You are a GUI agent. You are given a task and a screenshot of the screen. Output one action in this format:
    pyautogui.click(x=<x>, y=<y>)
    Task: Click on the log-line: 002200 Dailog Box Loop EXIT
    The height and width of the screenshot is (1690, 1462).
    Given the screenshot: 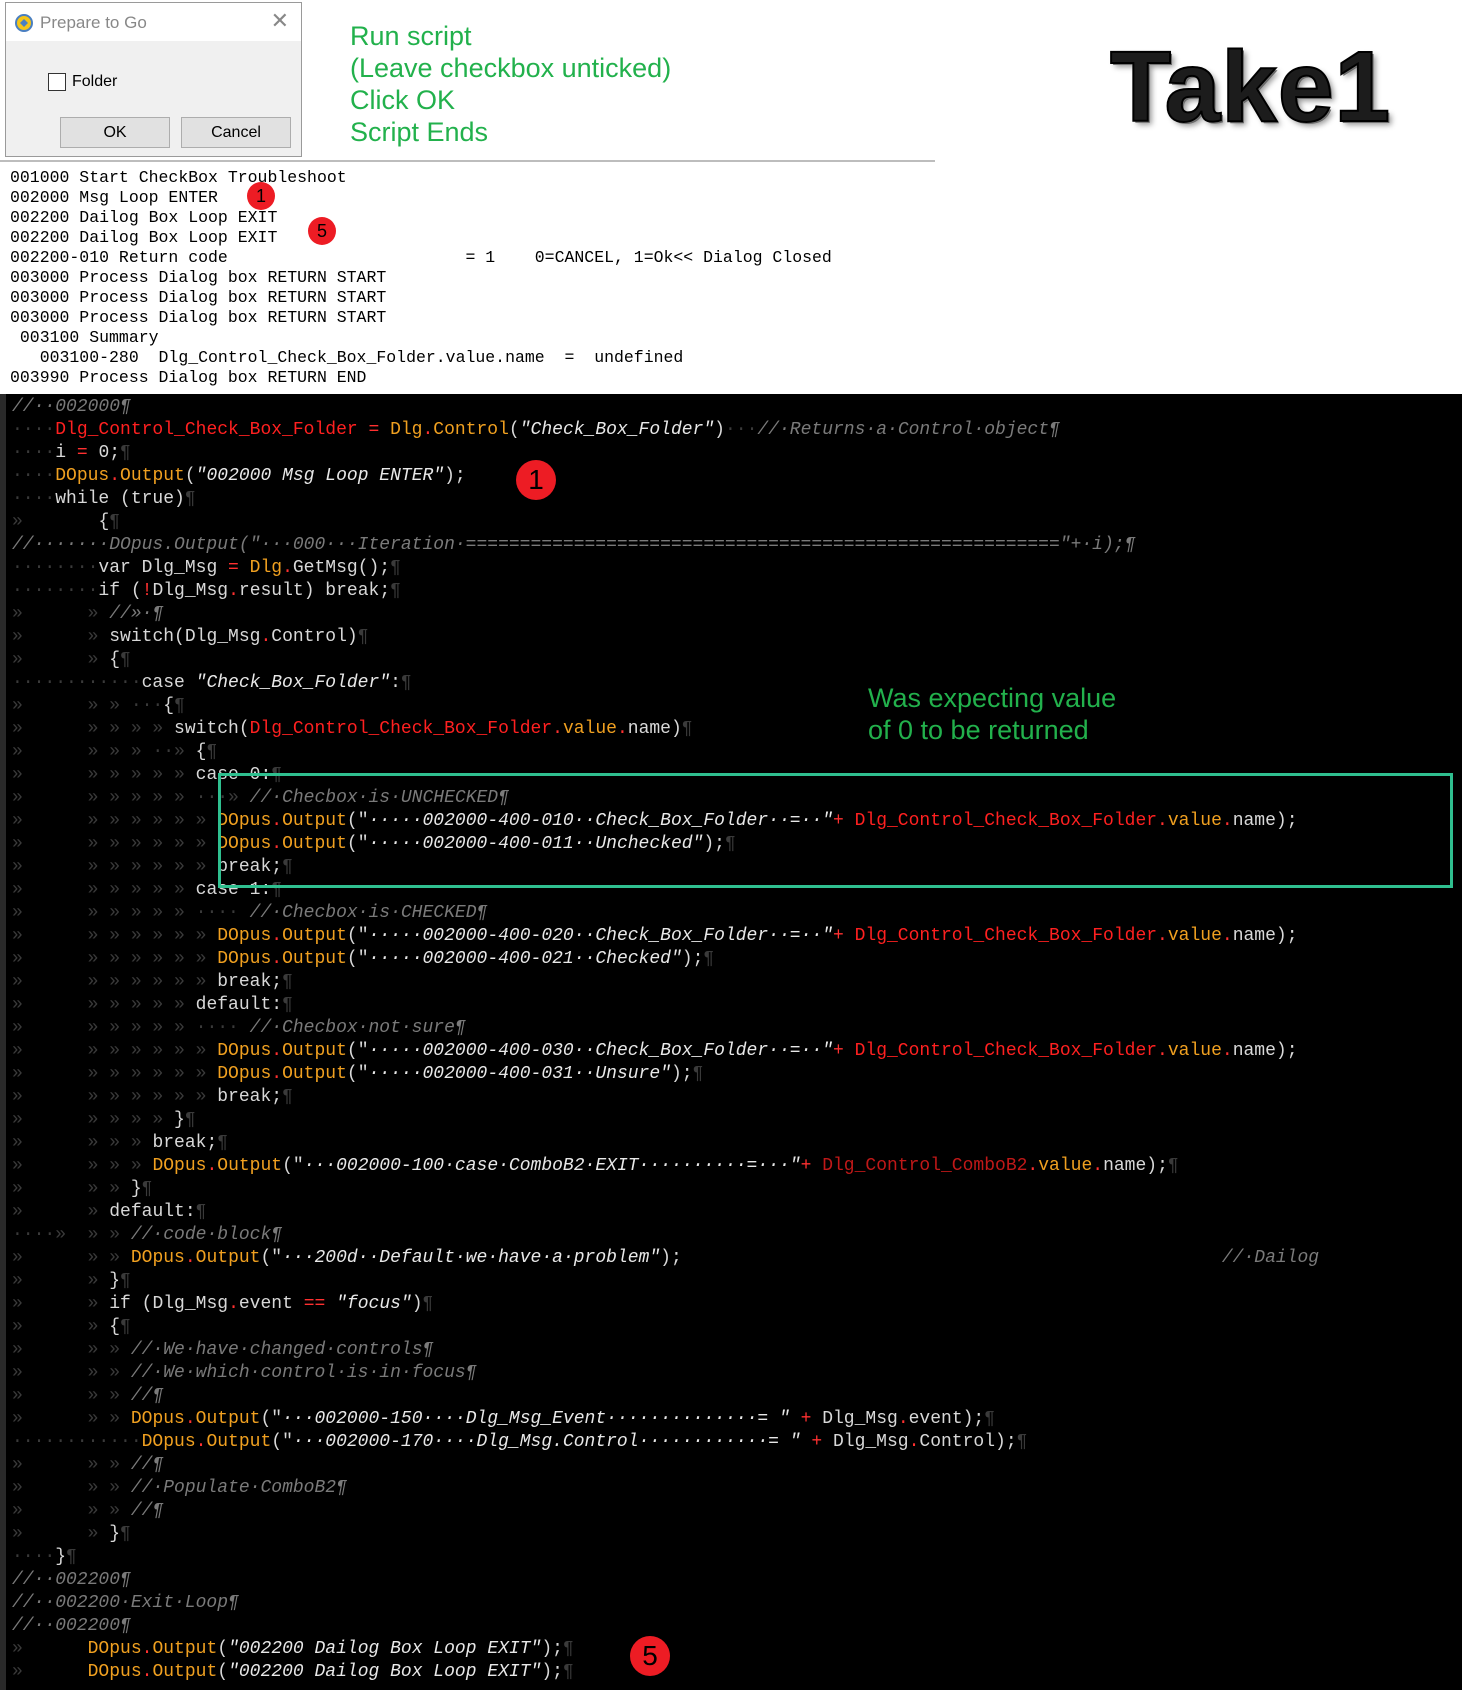 What is the action you would take?
    pyautogui.click(x=144, y=217)
    